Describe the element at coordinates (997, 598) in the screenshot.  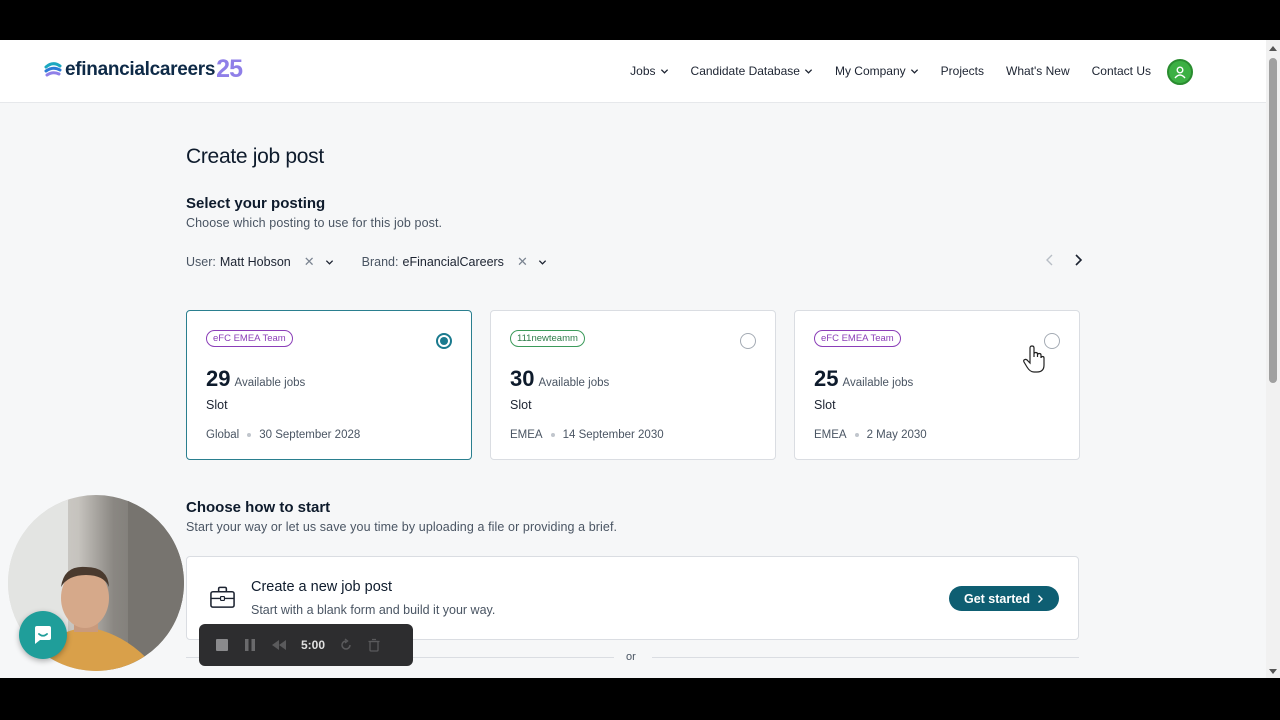
I see `get-started-label: Get started` at that location.